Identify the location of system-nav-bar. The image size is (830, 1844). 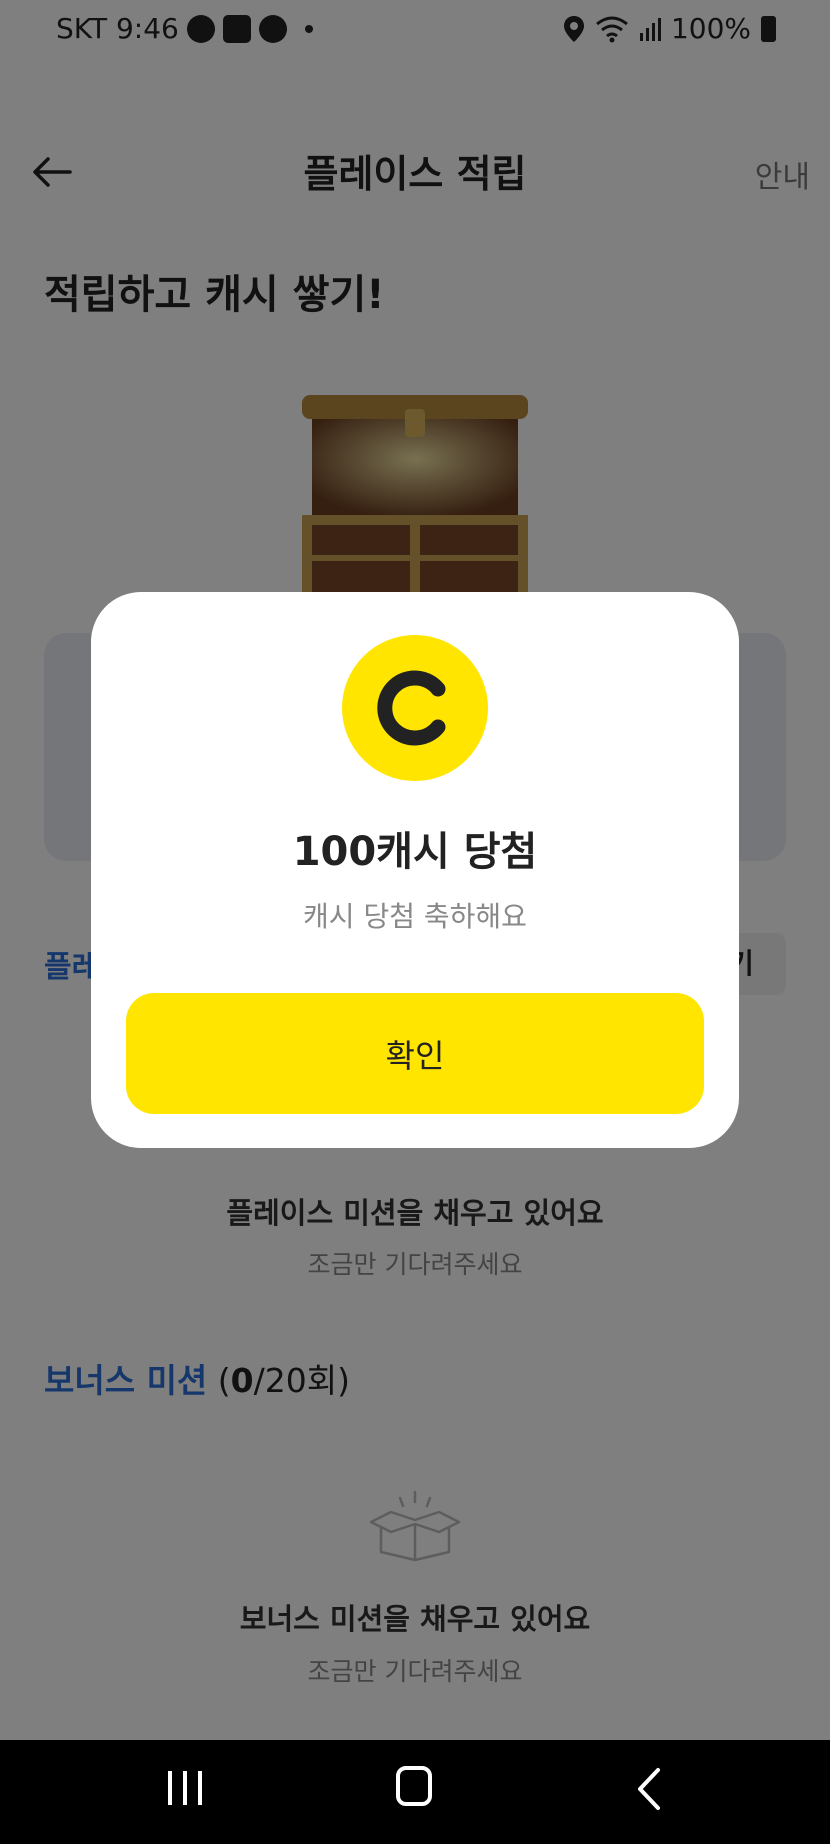
(415, 1792).